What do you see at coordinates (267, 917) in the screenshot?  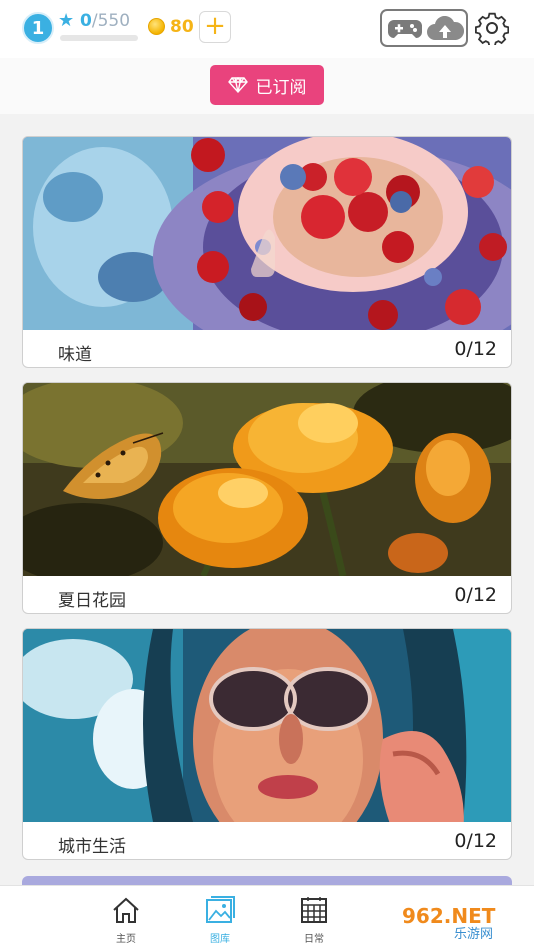 I see `bottom-navigation: 主页 图库 日常 962.NET 乐游网` at bounding box center [267, 917].